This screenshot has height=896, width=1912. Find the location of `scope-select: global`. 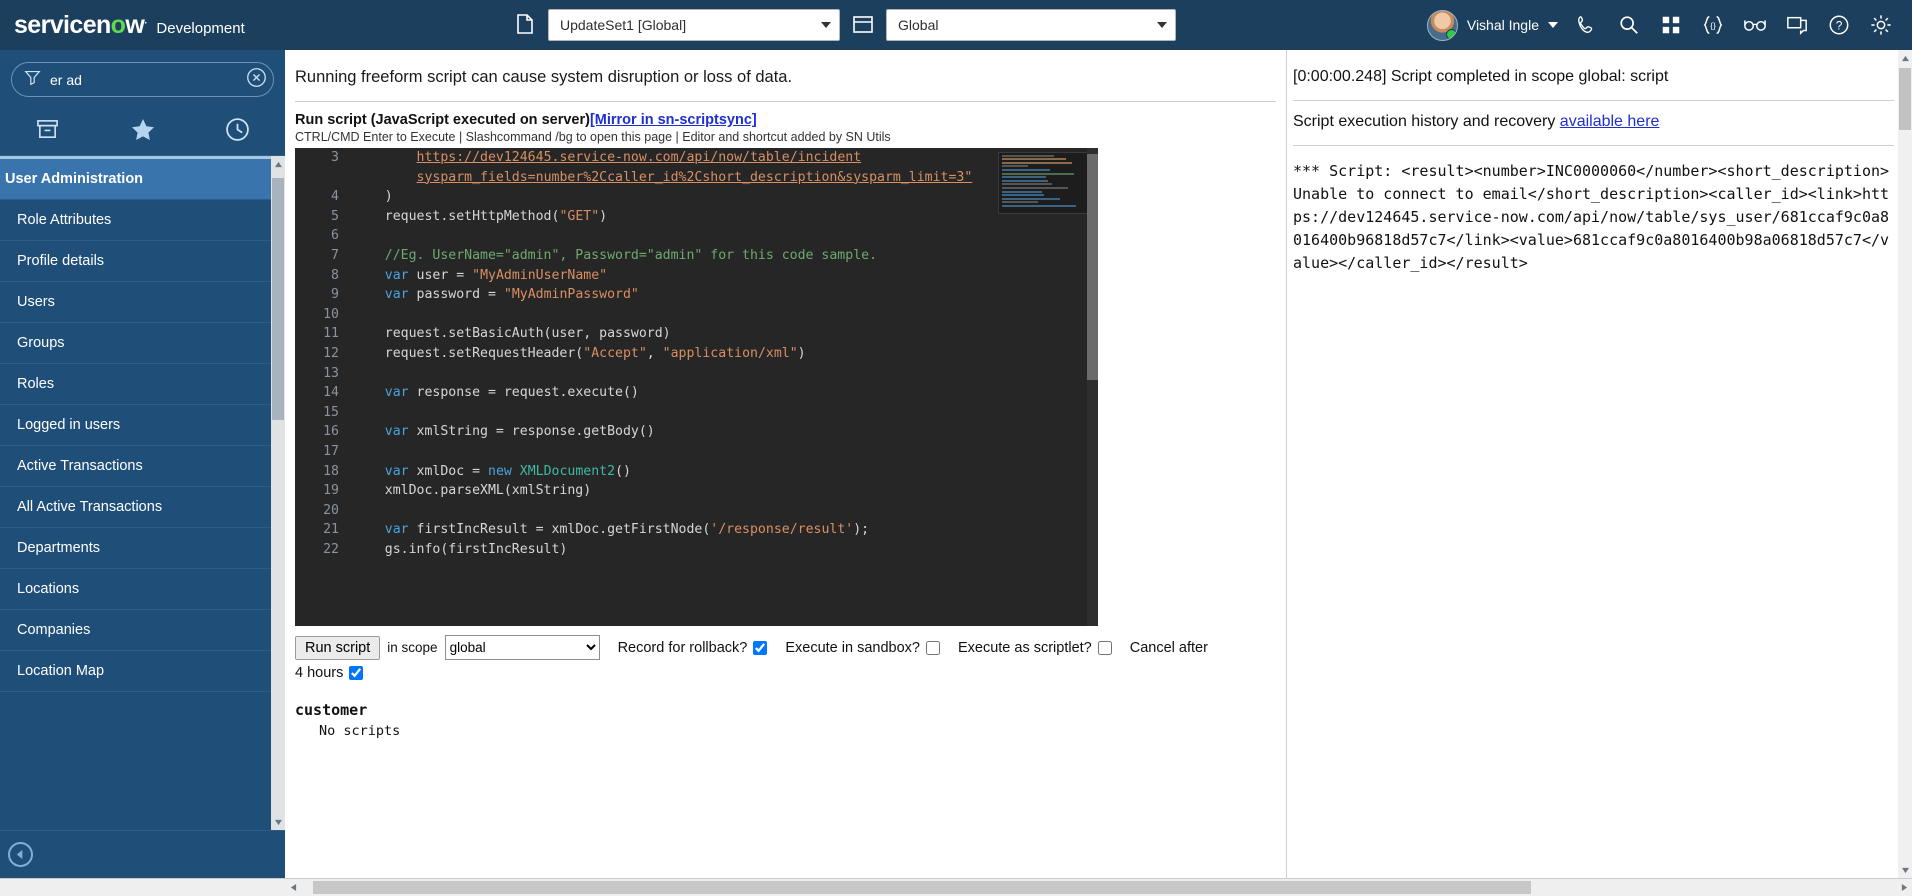

scope-select: global is located at coordinates (522, 647).